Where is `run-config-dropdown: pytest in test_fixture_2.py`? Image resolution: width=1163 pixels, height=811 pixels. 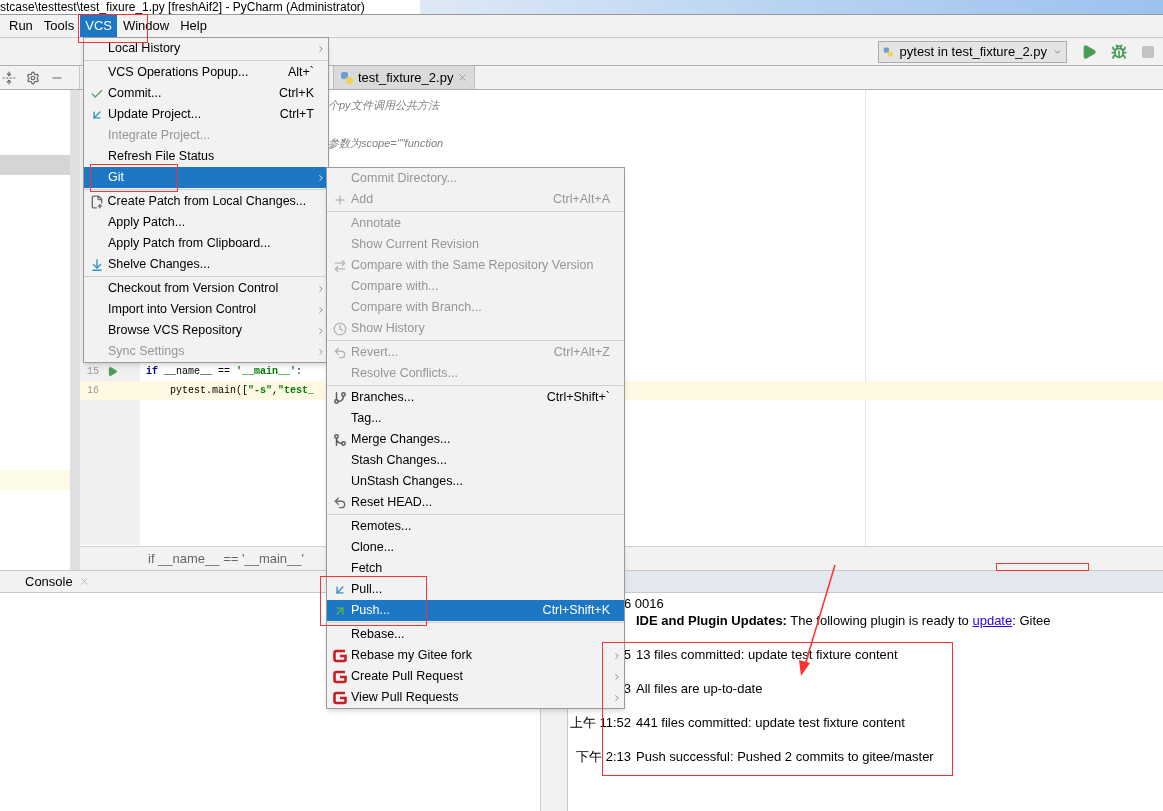 run-config-dropdown: pytest in test_fixture_2.py is located at coordinates (972, 51).